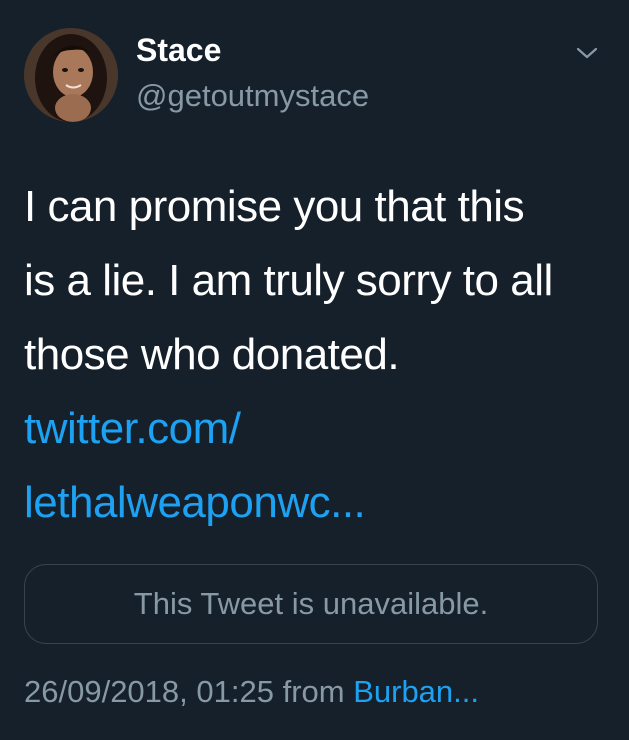  I want to click on tweet-text-line: is a lie. I am truly sorry to all, so click(288, 280).